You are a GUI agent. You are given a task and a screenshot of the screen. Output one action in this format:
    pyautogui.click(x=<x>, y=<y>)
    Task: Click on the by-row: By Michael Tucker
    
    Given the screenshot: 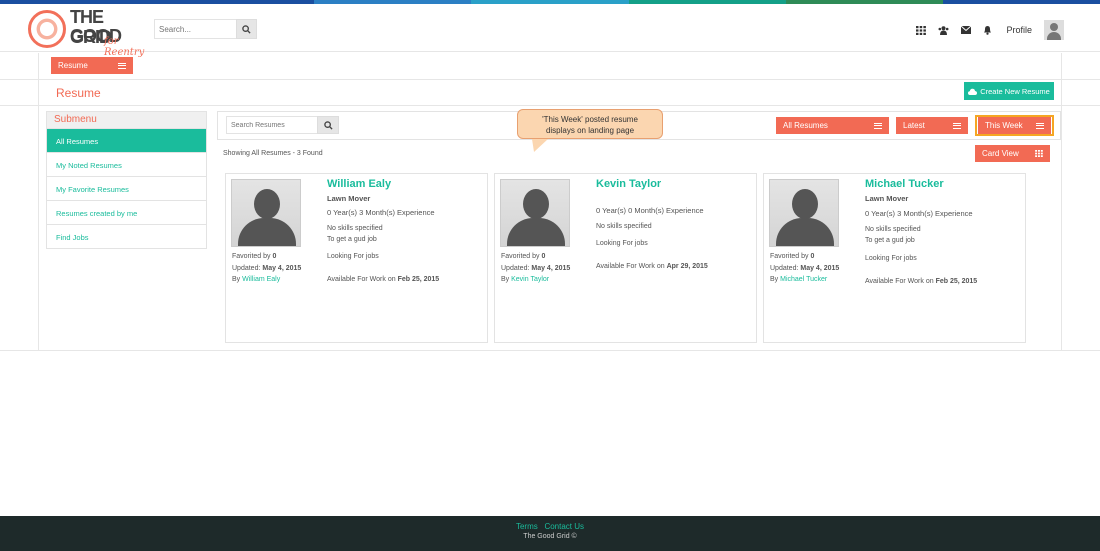 What is the action you would take?
    pyautogui.click(x=804, y=280)
    